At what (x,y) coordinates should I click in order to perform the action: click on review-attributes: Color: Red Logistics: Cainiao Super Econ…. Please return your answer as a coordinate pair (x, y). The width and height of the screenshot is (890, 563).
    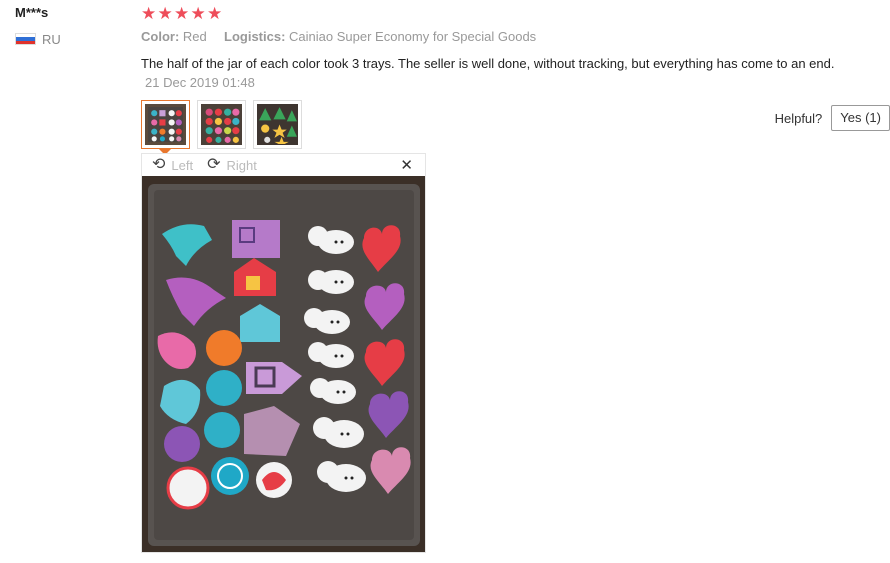
    Looking at the image, I should click on (511, 37).